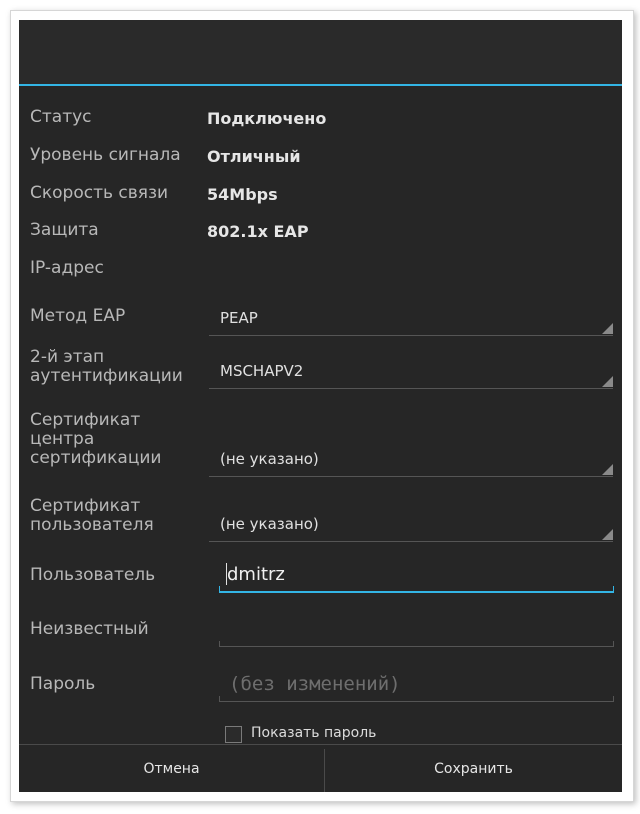  I want to click on user-cert-value: (не указано), so click(269, 524).